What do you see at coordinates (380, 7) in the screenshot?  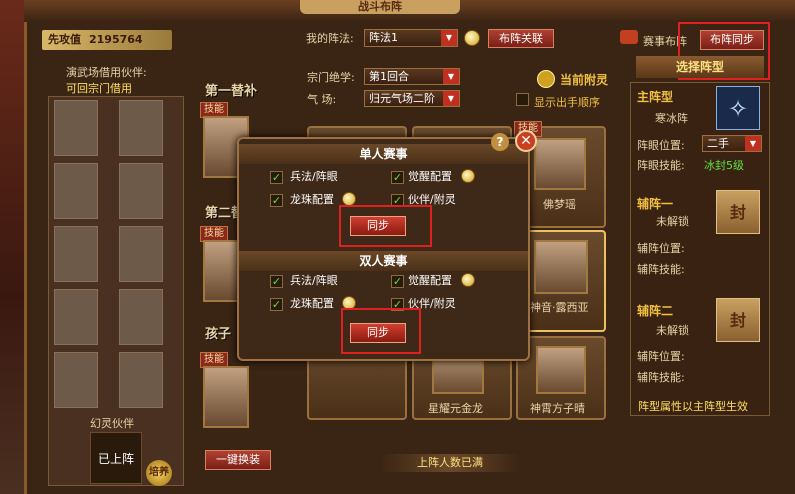 I see `window-title: 战斗布阵` at bounding box center [380, 7].